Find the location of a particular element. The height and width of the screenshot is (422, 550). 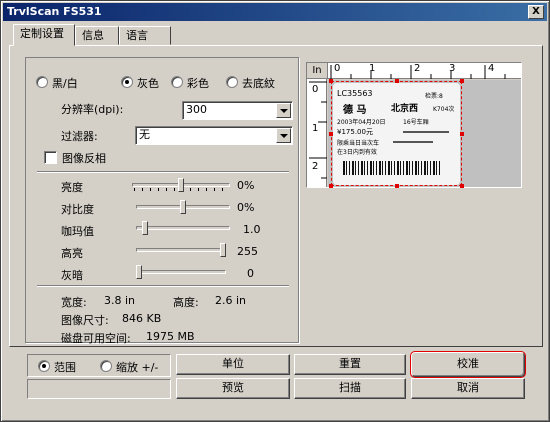

radio-remove-bg is located at coordinates (232, 82).